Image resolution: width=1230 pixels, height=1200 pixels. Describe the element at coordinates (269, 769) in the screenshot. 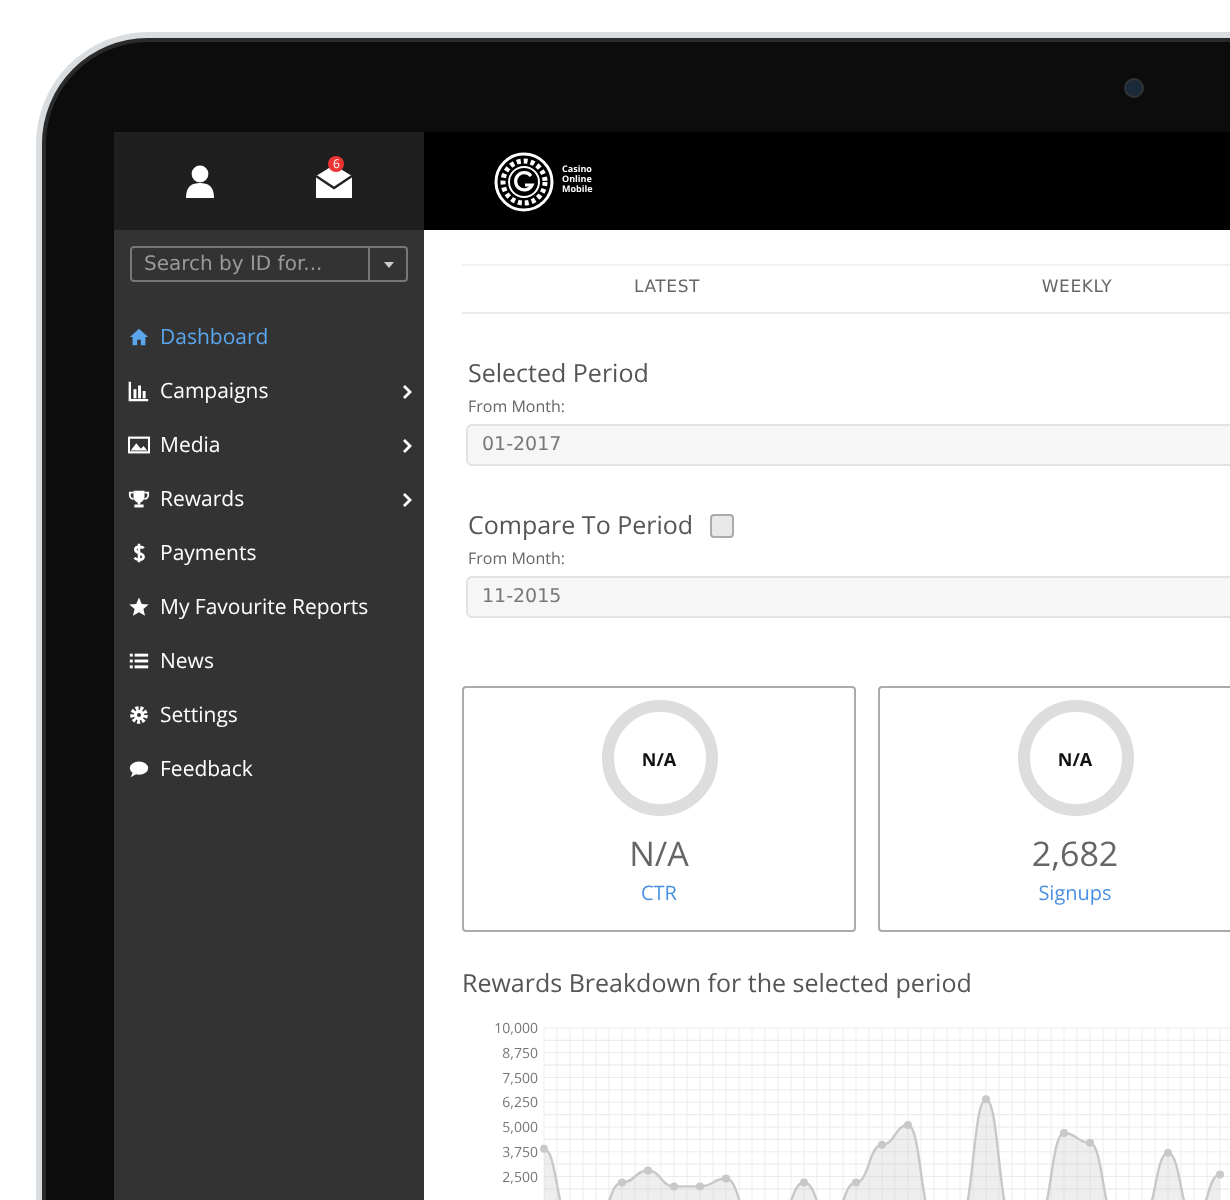

I see `sidebar-item: Feedback` at that location.